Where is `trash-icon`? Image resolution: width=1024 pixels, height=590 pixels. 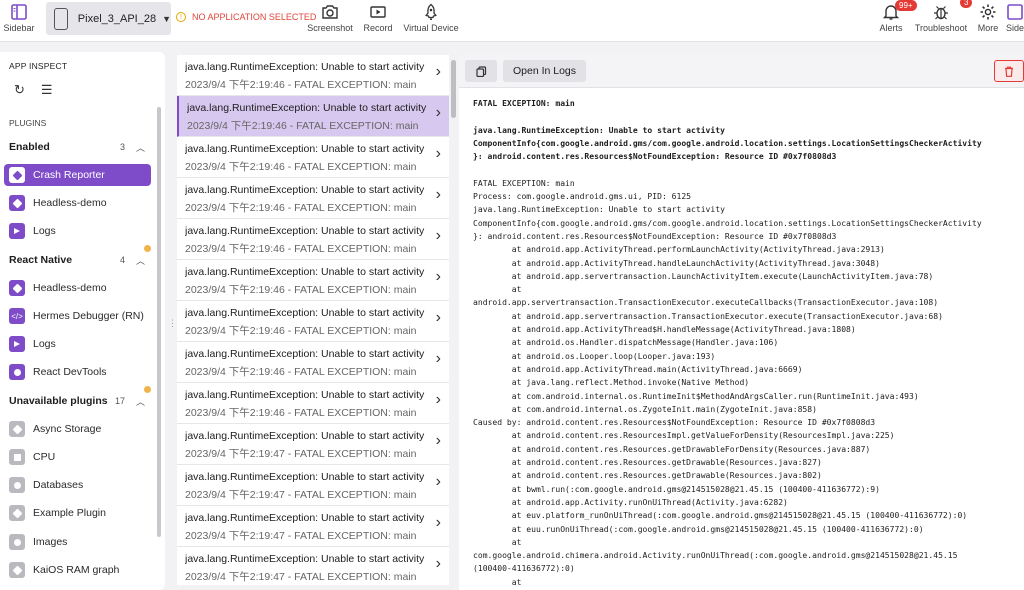 trash-icon is located at coordinates (1009, 71).